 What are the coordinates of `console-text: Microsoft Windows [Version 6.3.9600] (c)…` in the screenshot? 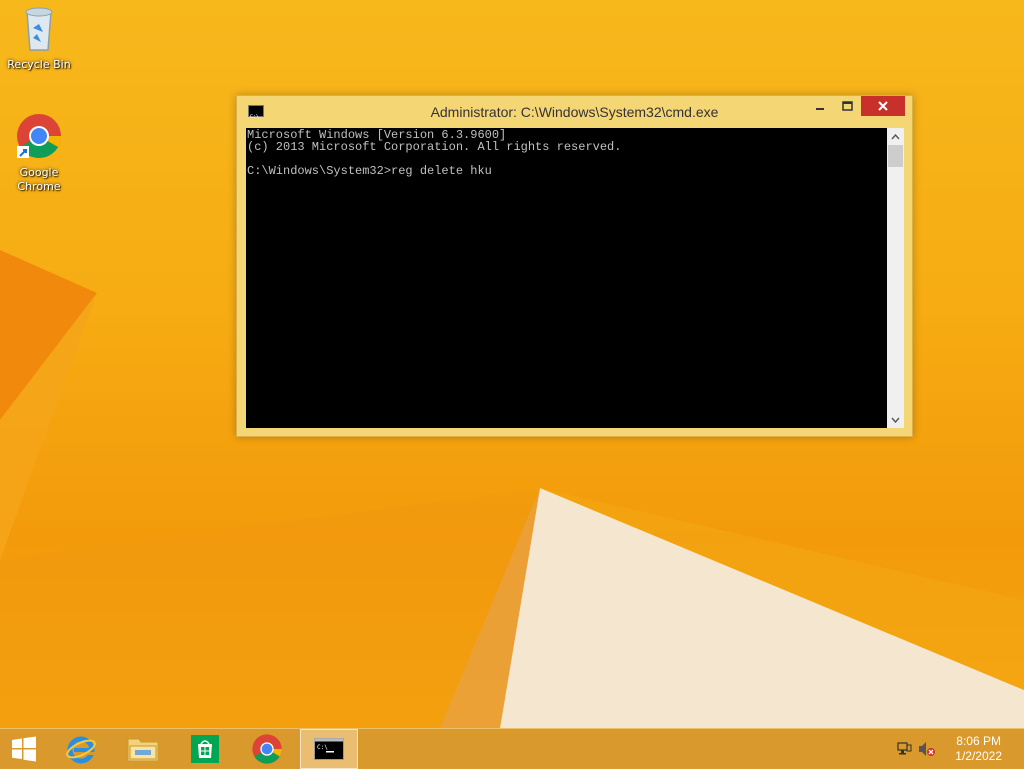 It's located at (434, 153).